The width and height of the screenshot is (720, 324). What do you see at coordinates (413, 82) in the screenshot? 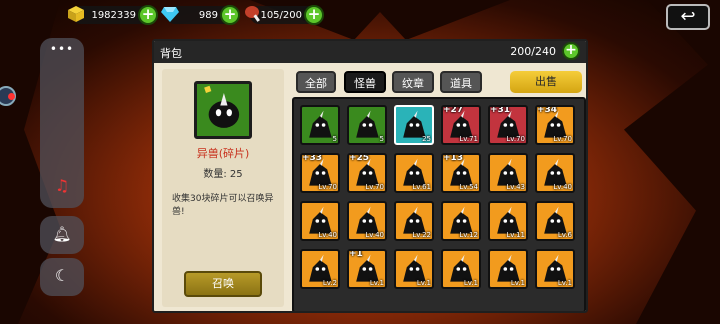
I see `tab-emblems: 纹章` at bounding box center [413, 82].